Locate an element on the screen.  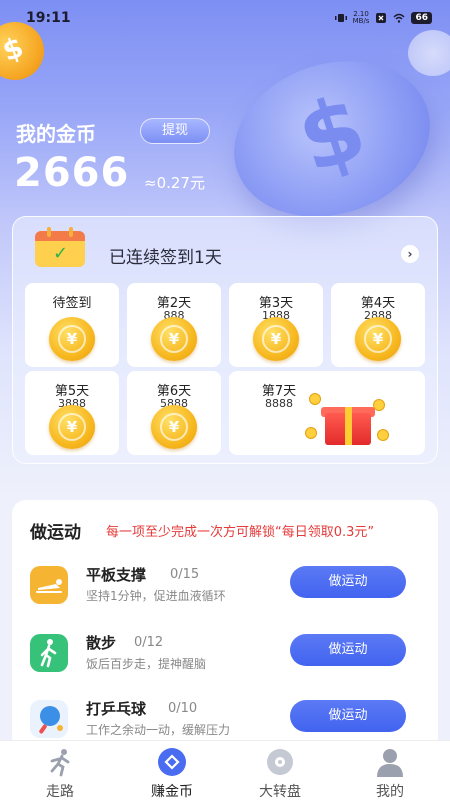
checkin-day-5: 第5天 3888 ¥ is located at coordinates (72, 413).